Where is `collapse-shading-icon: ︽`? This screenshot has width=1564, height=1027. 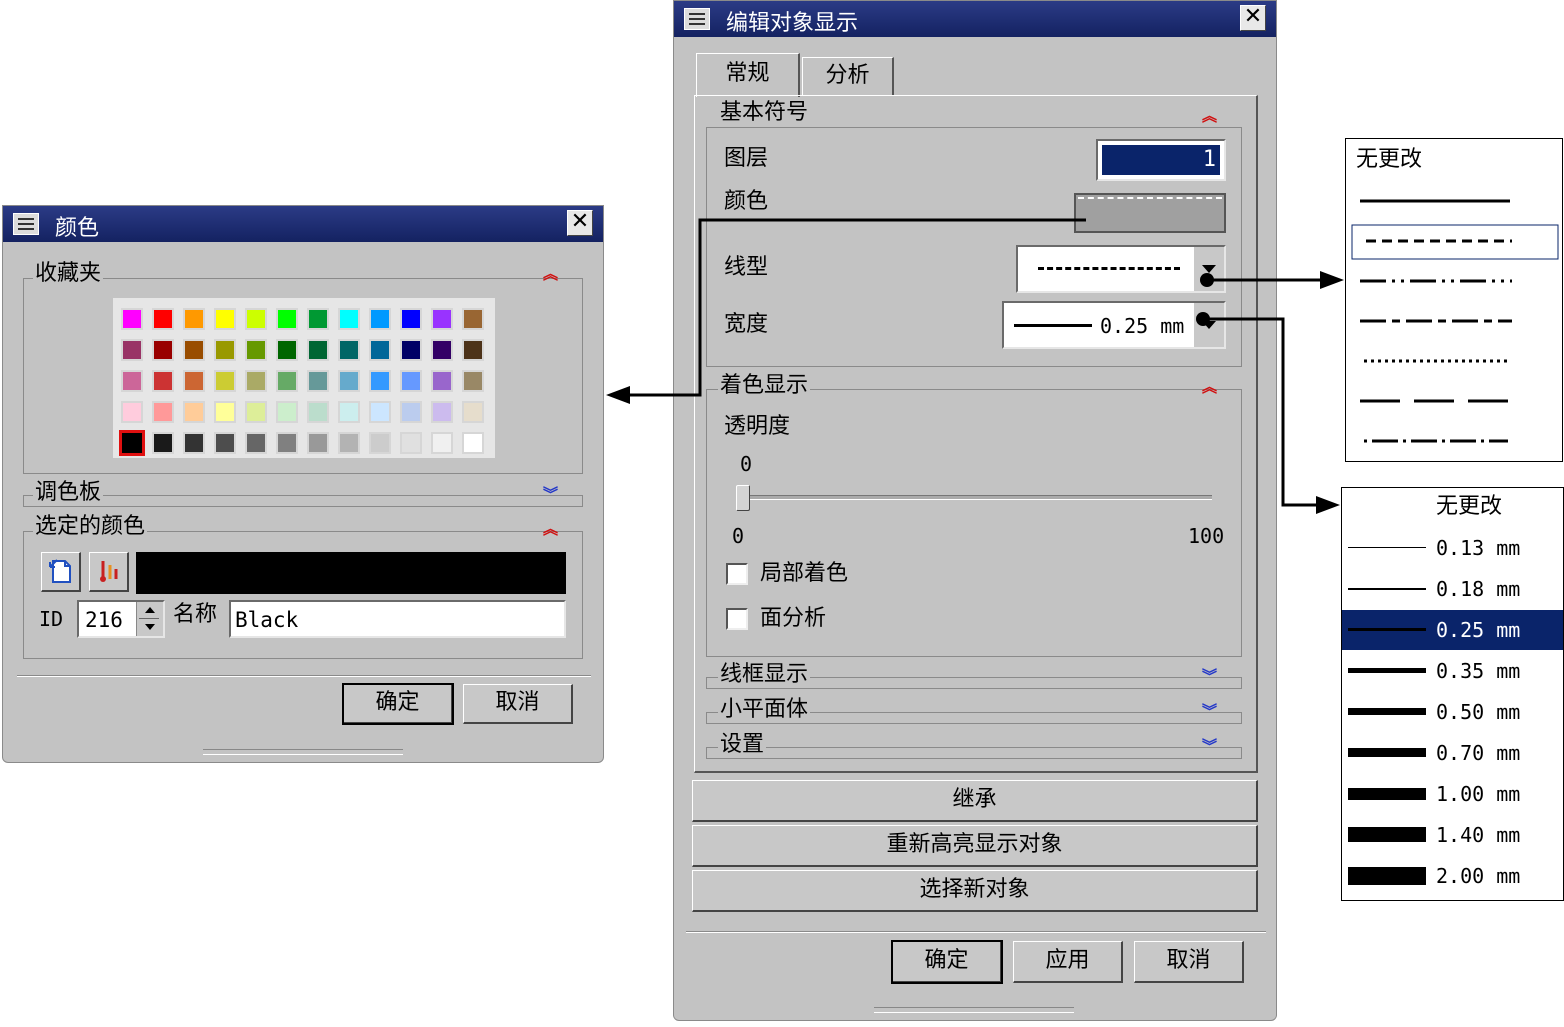
collapse-shading-icon: ︽ is located at coordinates (1209, 387).